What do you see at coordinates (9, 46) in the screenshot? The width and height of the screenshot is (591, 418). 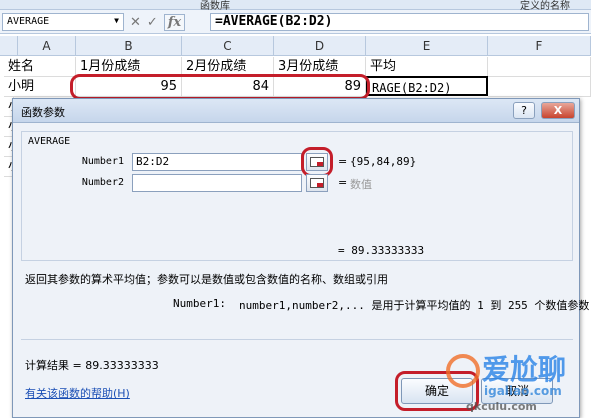 I see `select-all-corner` at bounding box center [9, 46].